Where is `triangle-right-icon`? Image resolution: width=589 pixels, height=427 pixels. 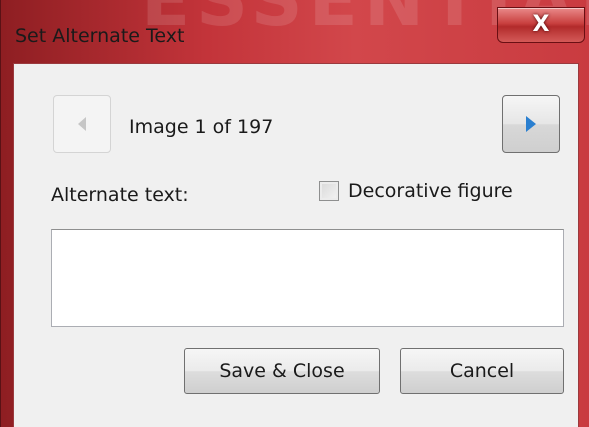
triangle-right-icon is located at coordinates (531, 124).